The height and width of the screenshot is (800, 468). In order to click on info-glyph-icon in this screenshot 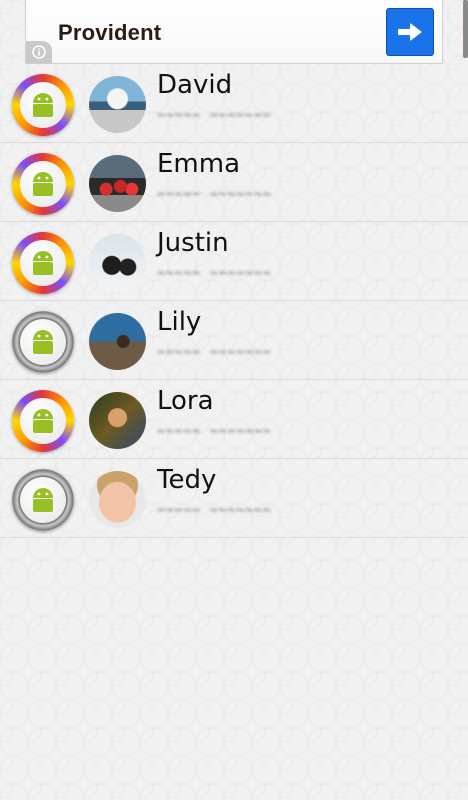, I will do `click(39, 52)`.